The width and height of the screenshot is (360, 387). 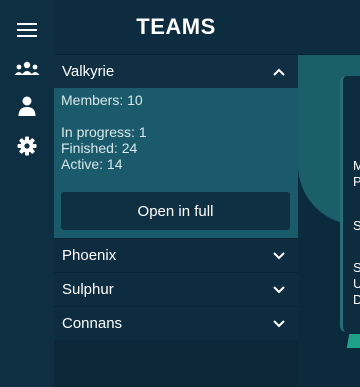 I want to click on chevron-up-icon, so click(x=279, y=72).